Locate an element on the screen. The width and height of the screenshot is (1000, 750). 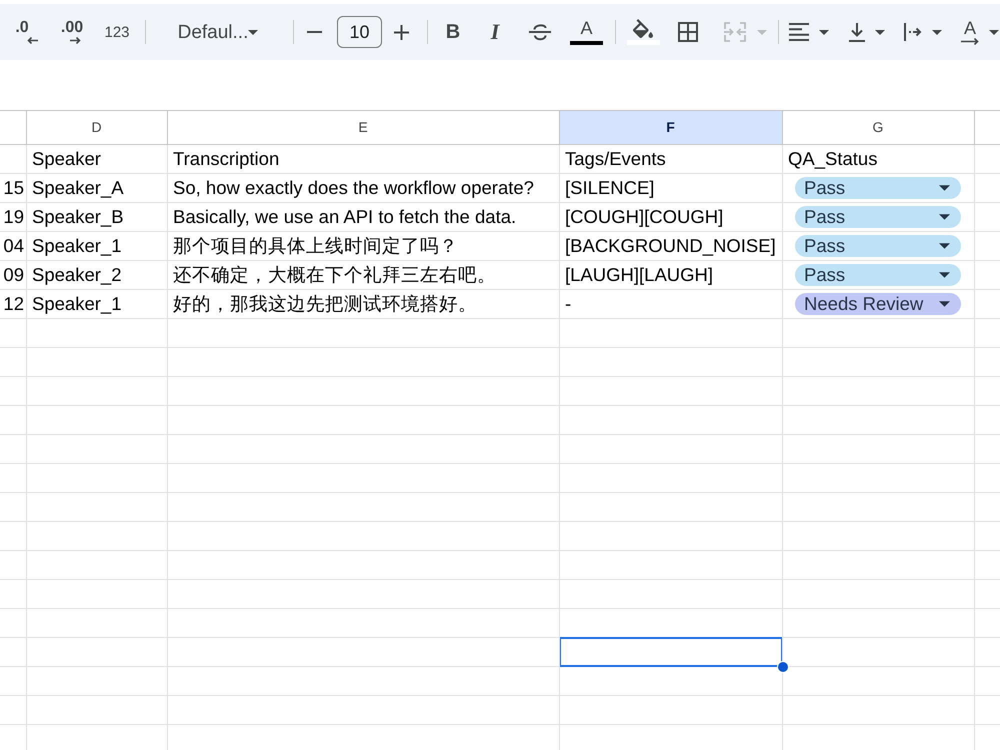
table-cell-text: Tags/Events is located at coordinates (615, 158).